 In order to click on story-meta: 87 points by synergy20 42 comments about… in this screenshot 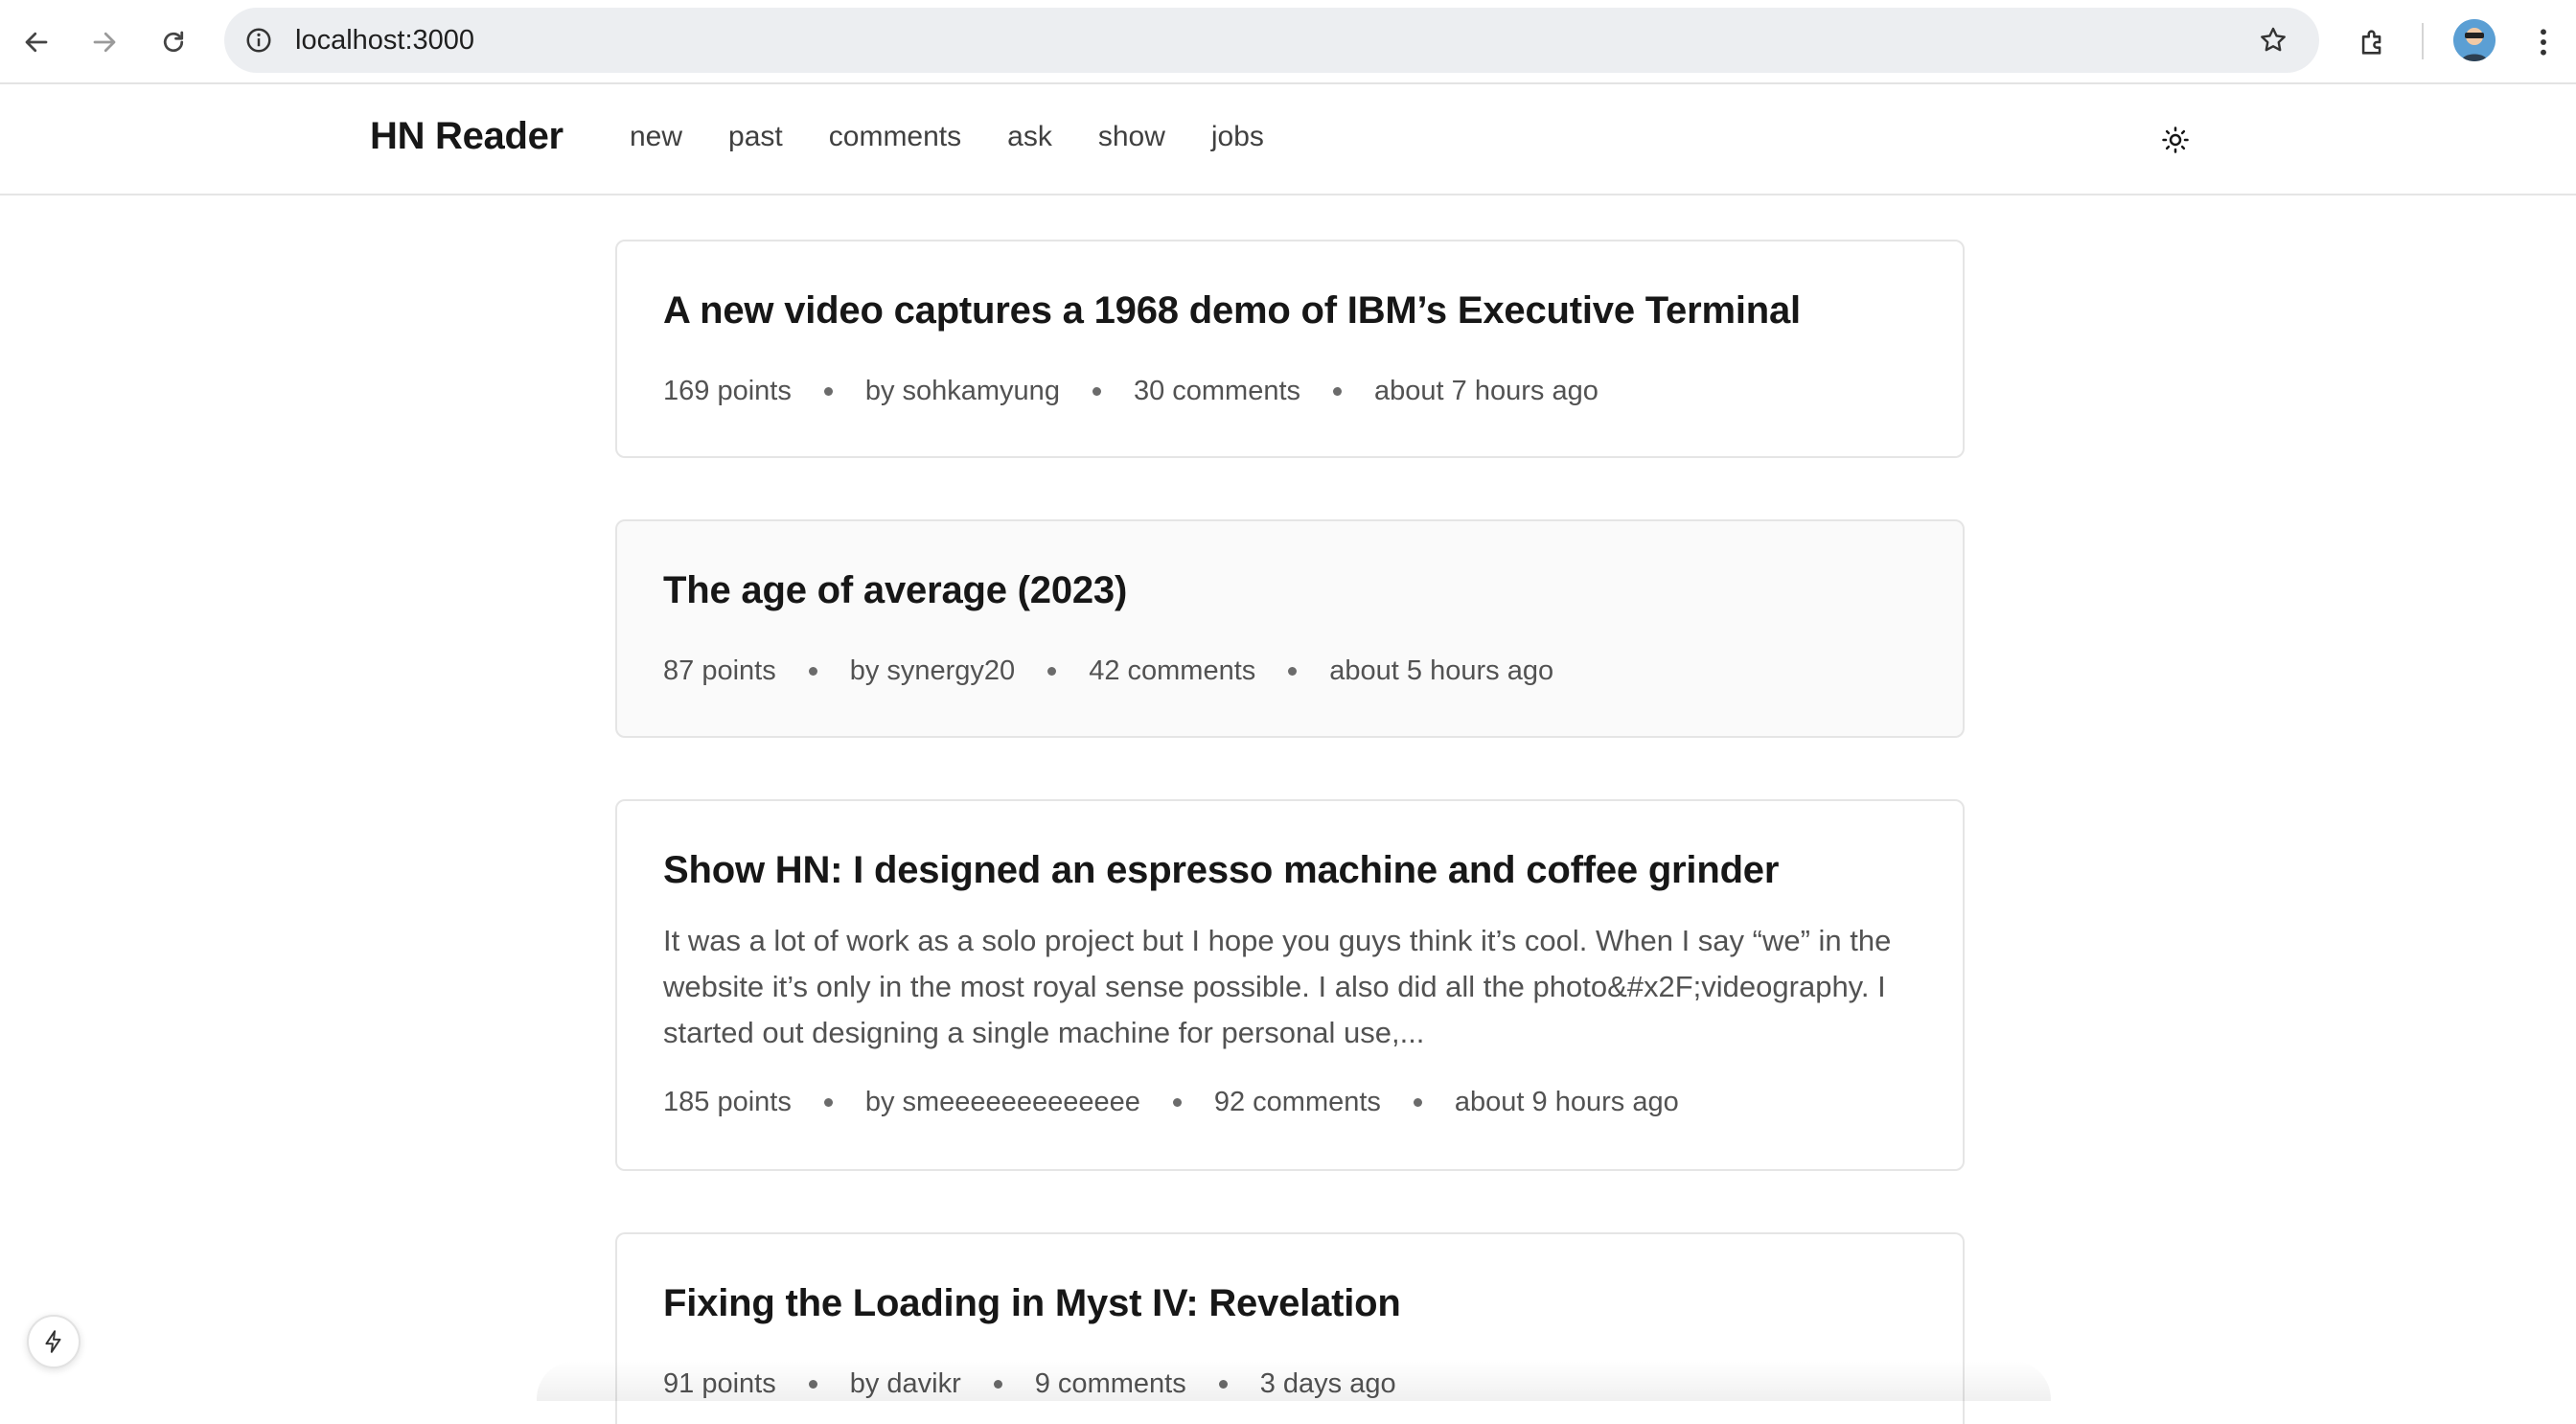, I will do `click(1108, 671)`.